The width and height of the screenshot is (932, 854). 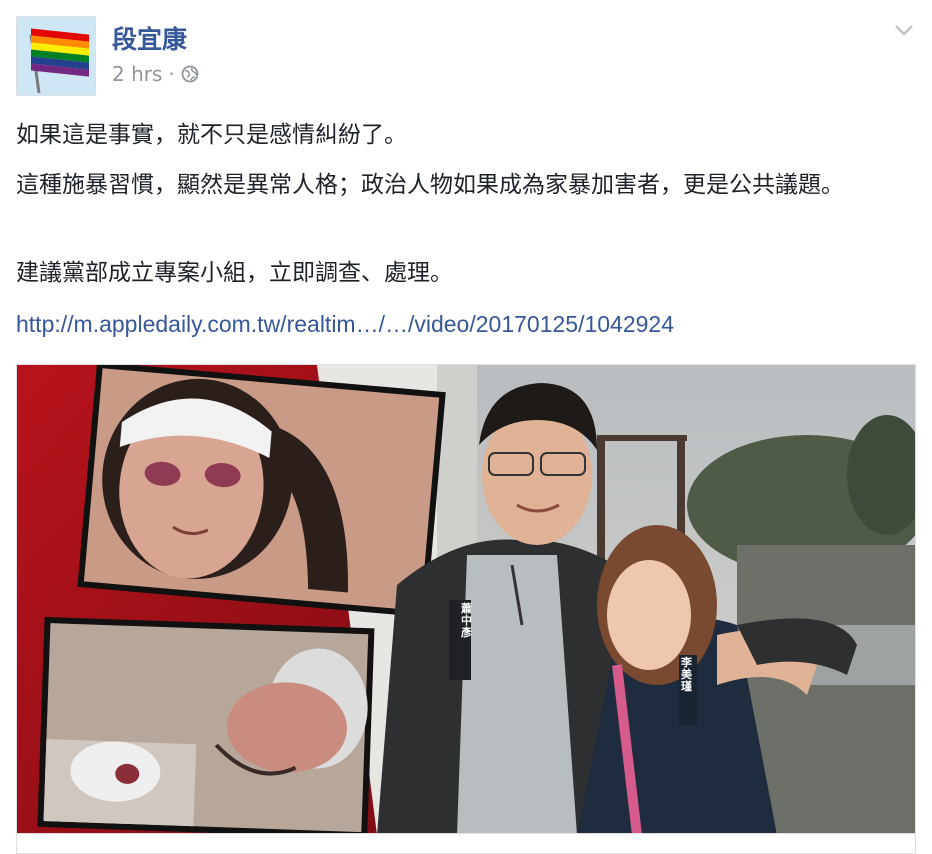 What do you see at coordinates (190, 74) in the screenshot?
I see `globe-icon` at bounding box center [190, 74].